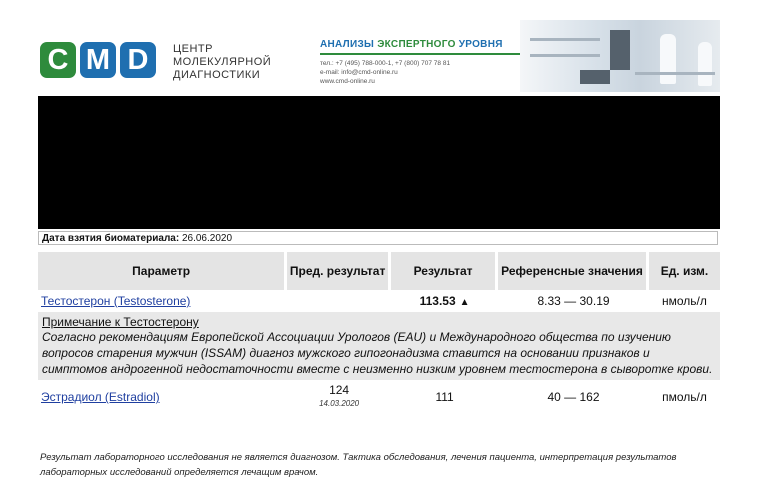 Image resolution: width=765 pixels, height=494 pixels. What do you see at coordinates (58, 60) in the screenshot?
I see `logo-letter-c: C` at bounding box center [58, 60].